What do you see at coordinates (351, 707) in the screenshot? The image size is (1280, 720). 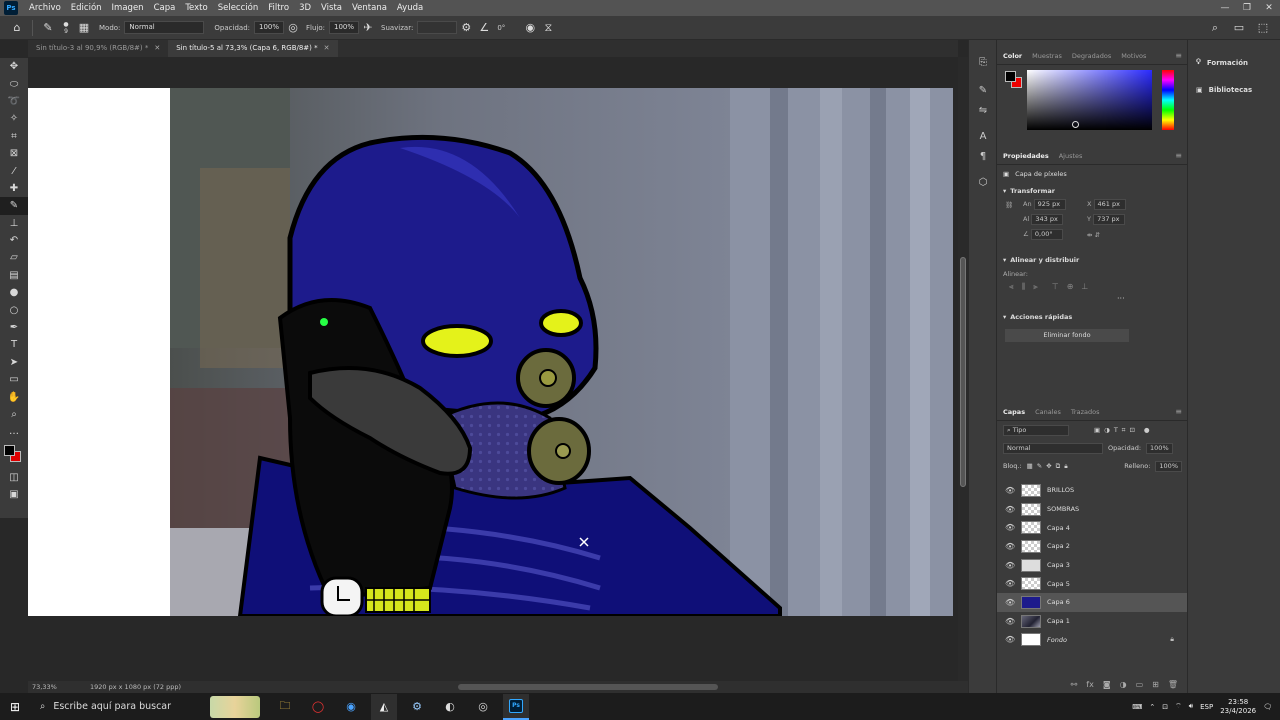 I see `browser-icon: ◉` at bounding box center [351, 707].